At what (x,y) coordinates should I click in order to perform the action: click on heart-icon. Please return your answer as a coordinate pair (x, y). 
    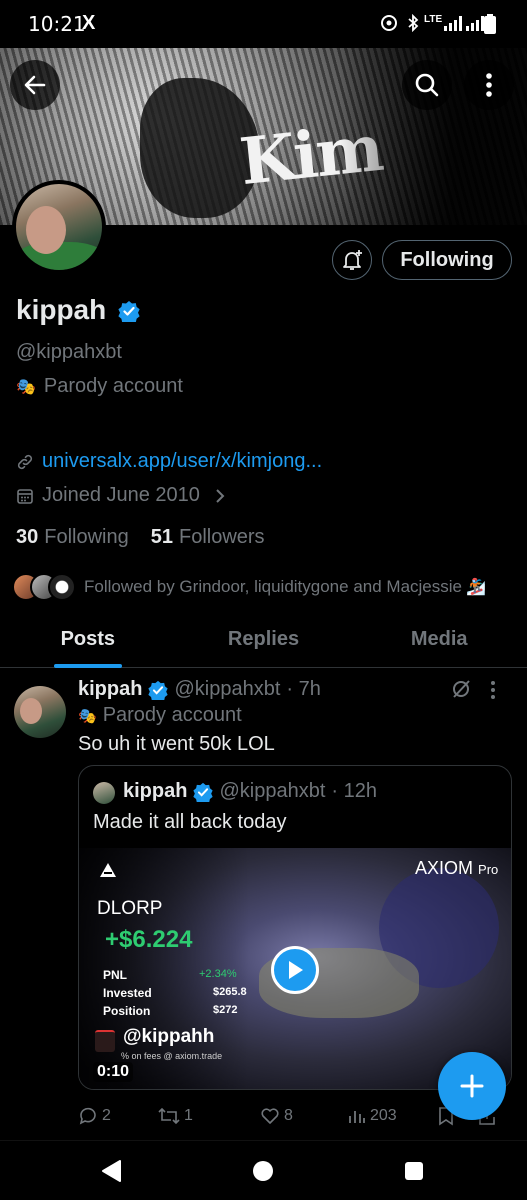
    Looking at the image, I should click on (270, 1116).